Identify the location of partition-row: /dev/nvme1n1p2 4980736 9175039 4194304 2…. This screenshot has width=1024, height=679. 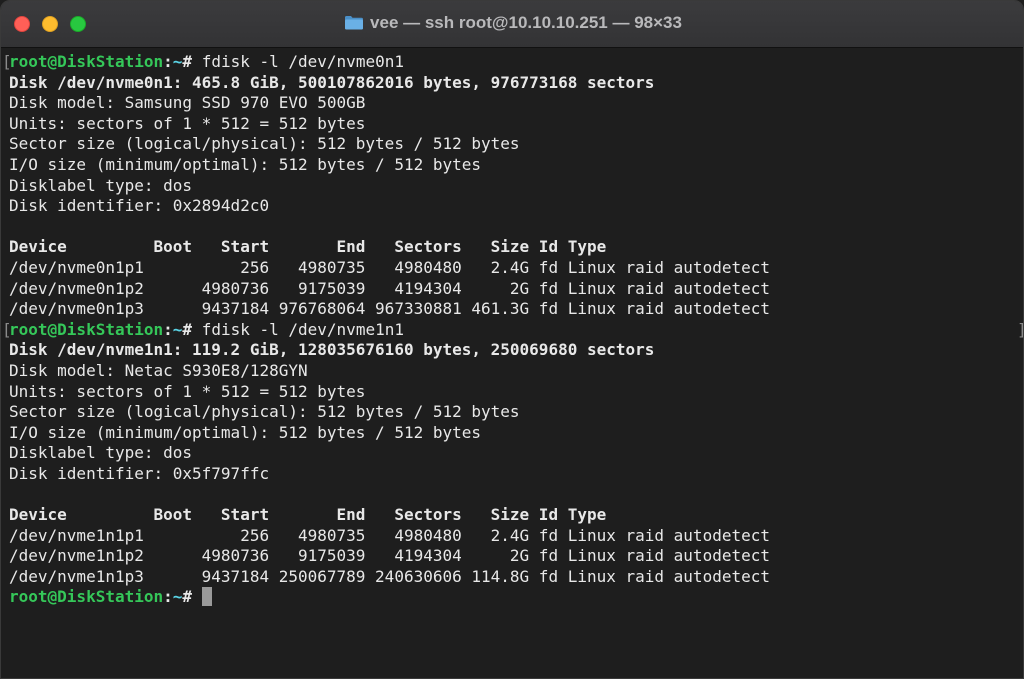
(389, 556).